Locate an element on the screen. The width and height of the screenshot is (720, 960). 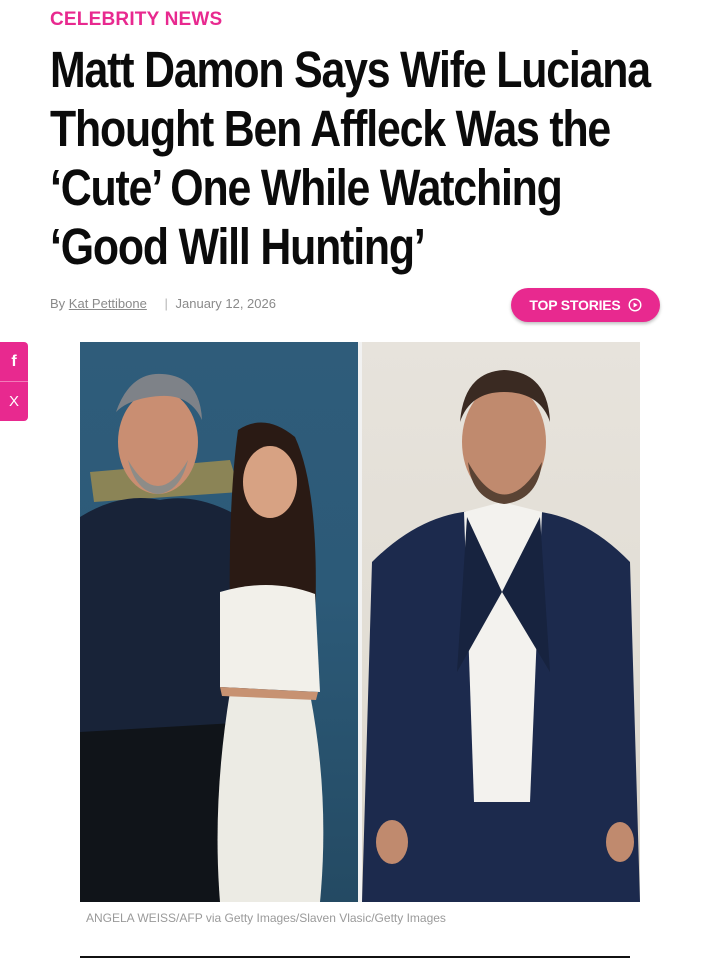
facebook-share-button: f is located at coordinates (14, 361).